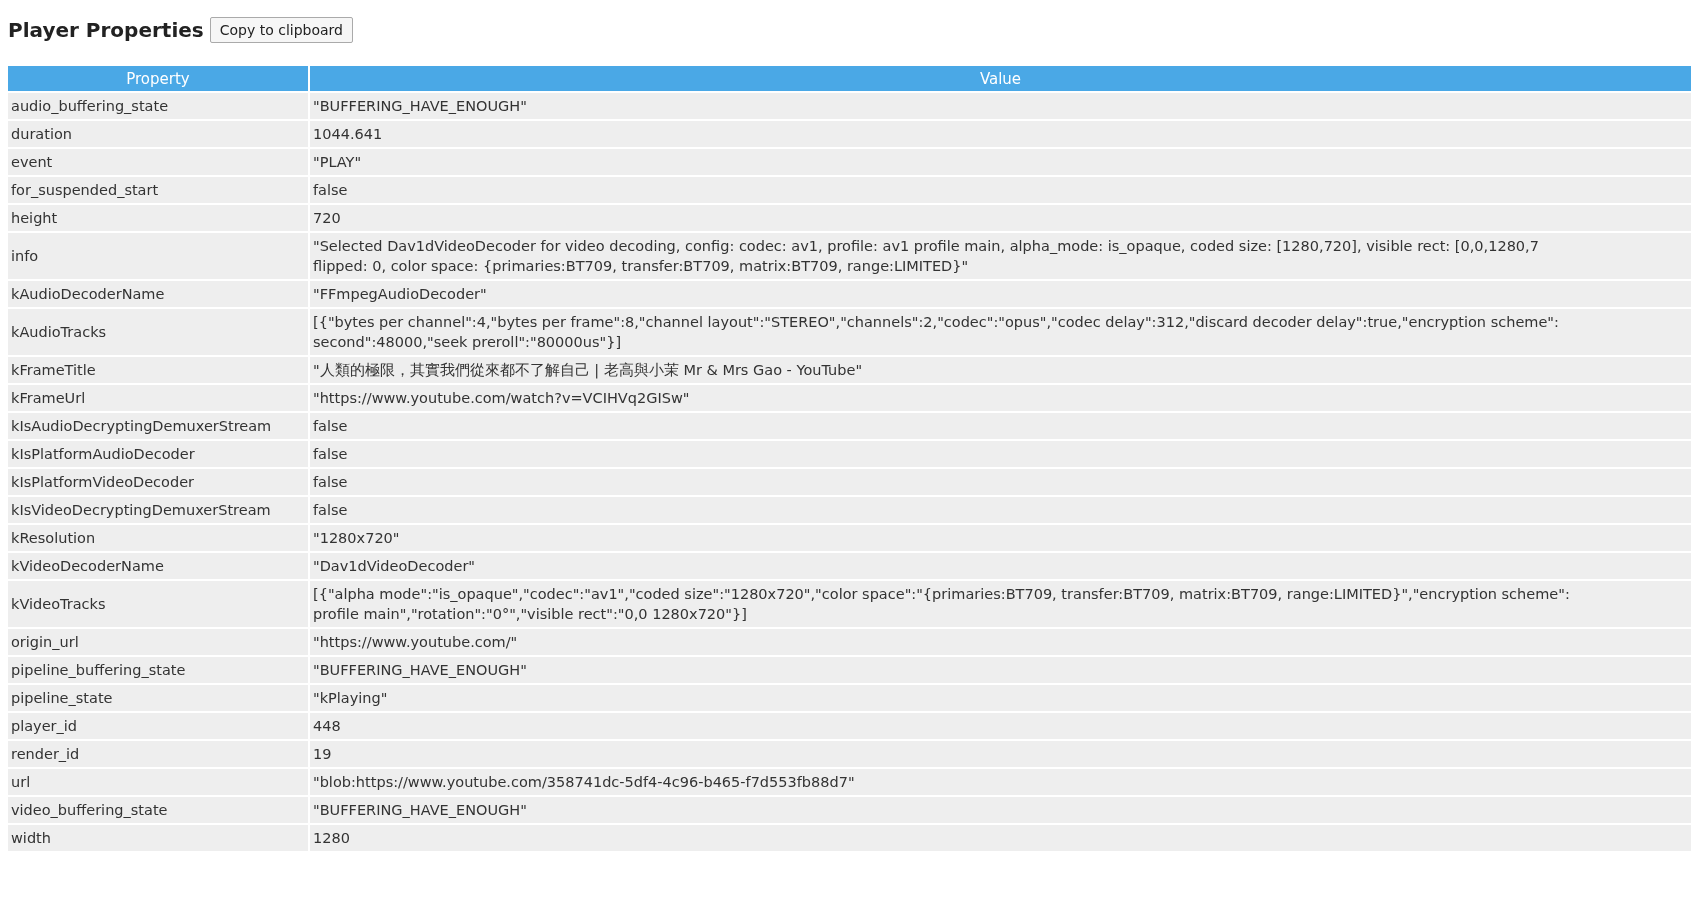 The height and width of the screenshot is (898, 1693). I want to click on value-cell: [{"alpha mode":"is_opaque","codec":"av1","coded size":"1280x720","color space":"{primaries:BT709, transfer:BT709, matrix:BT709, range:LIMITED}","encryption scheme": profile main","rotation":"0°","visible rect":"0,0 1280x720"}], so click(1000, 604).